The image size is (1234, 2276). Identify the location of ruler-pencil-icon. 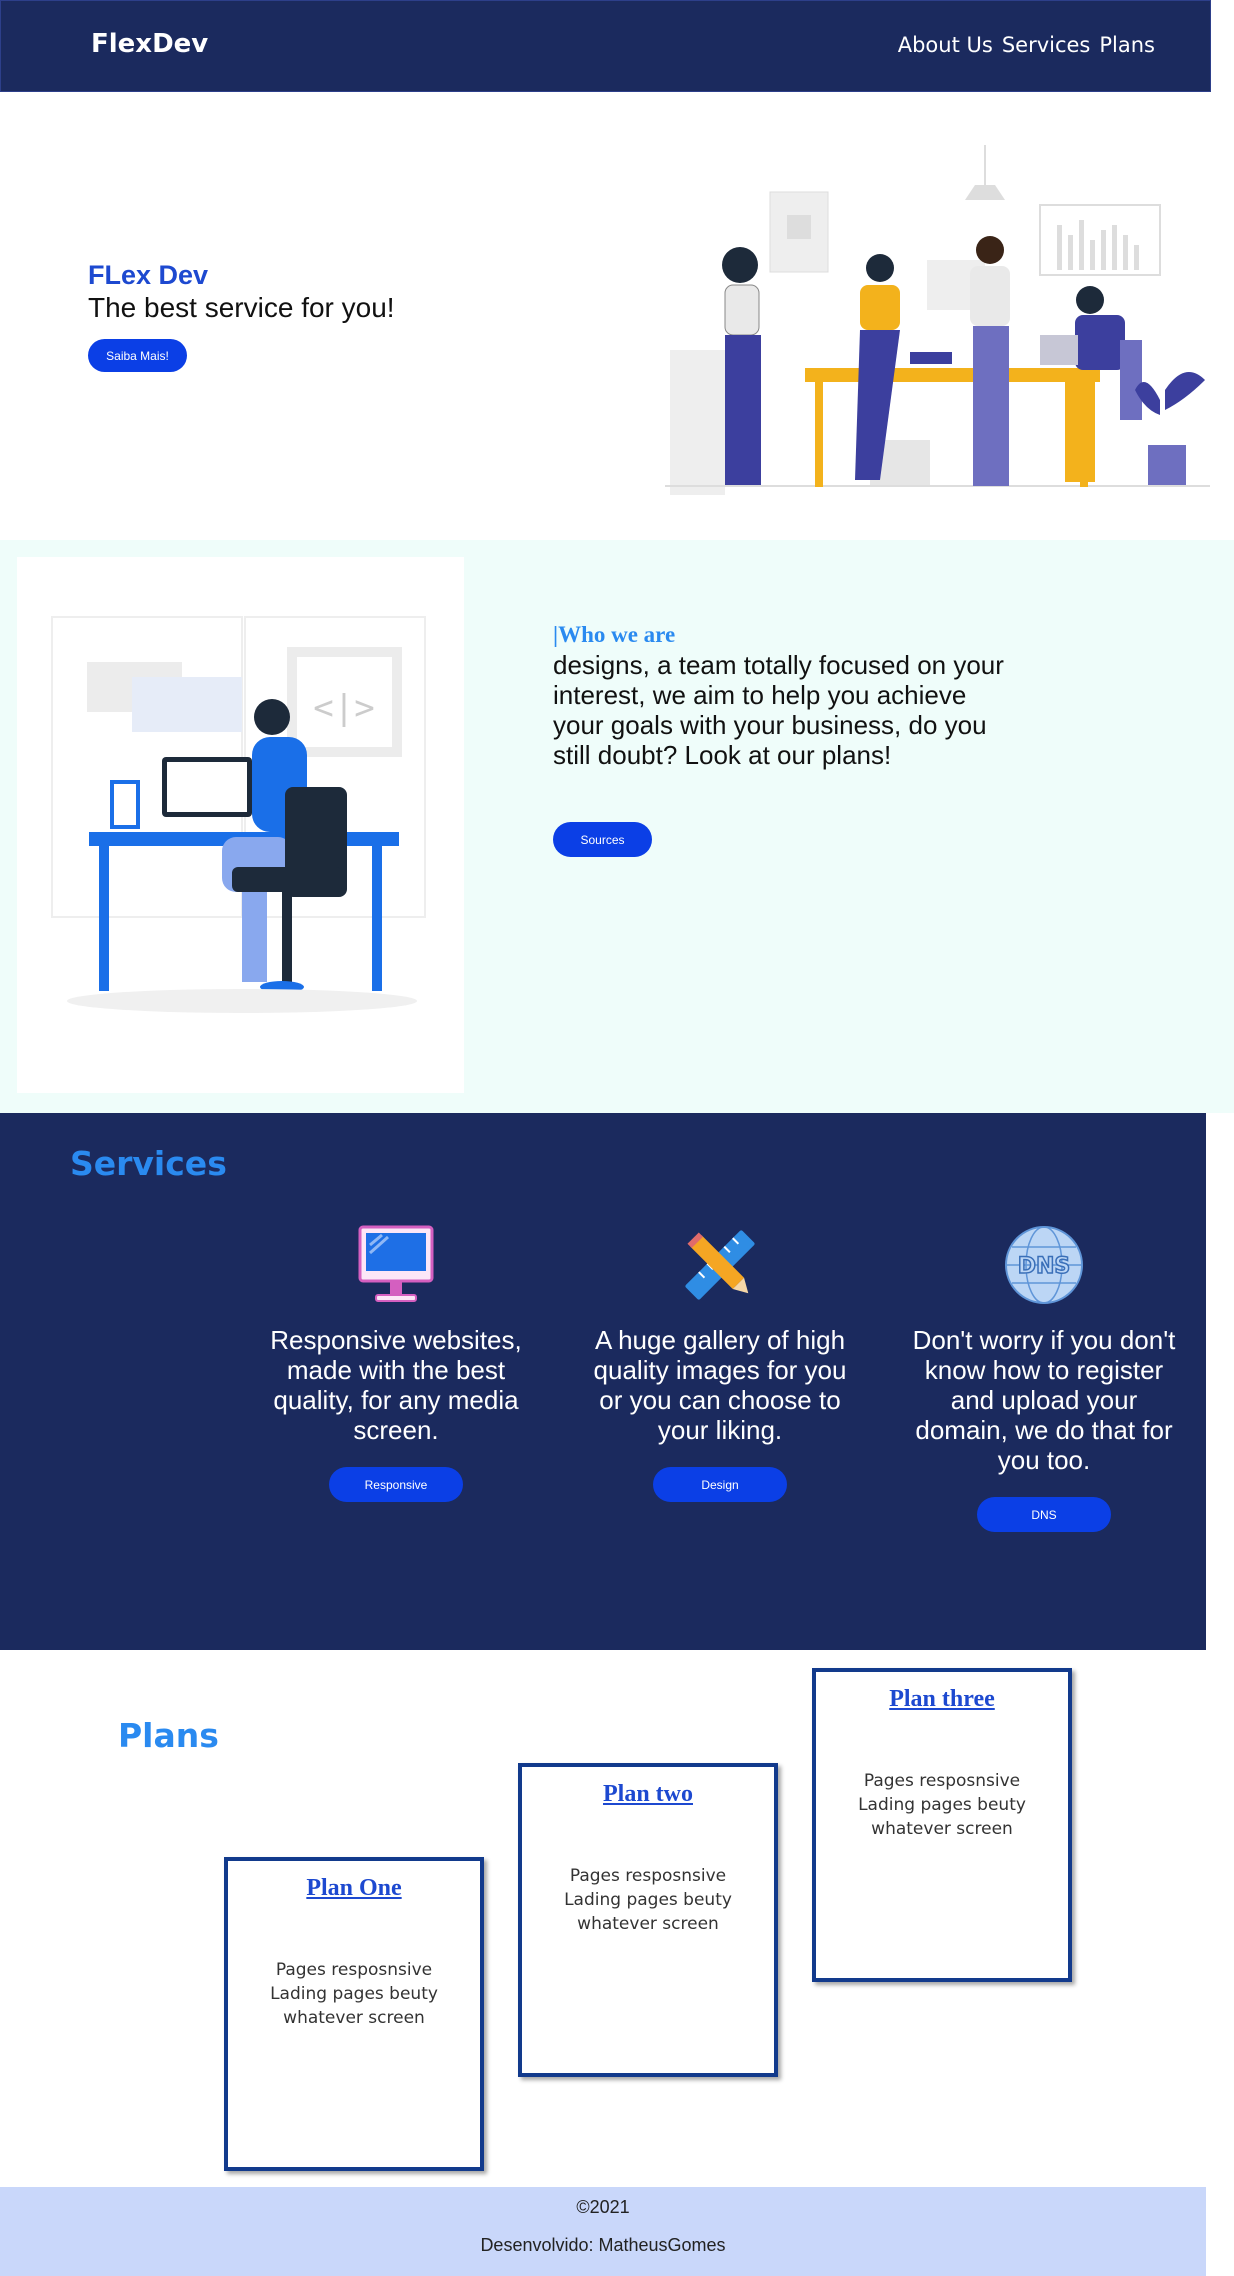
(720, 1265).